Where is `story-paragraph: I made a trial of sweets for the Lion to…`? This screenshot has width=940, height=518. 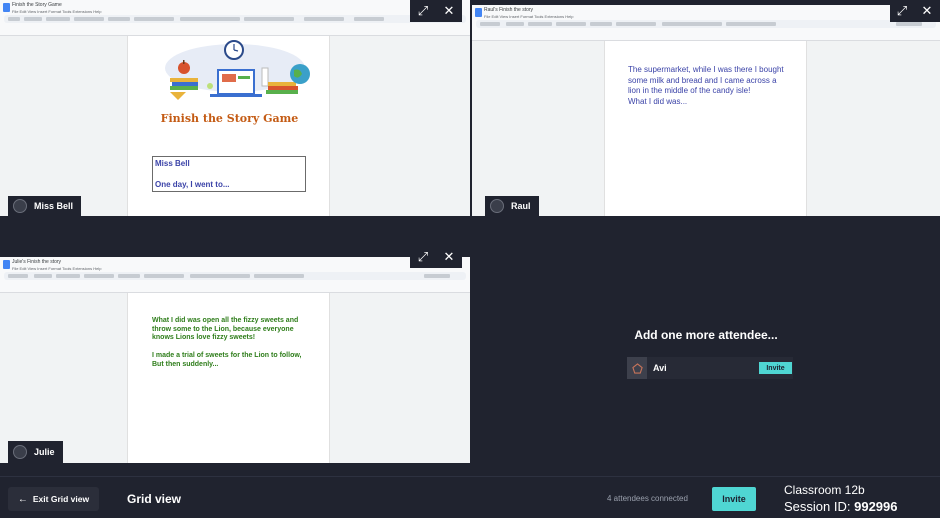 story-paragraph: I made a trial of sweets for the Lion to… is located at coordinates (227, 360).